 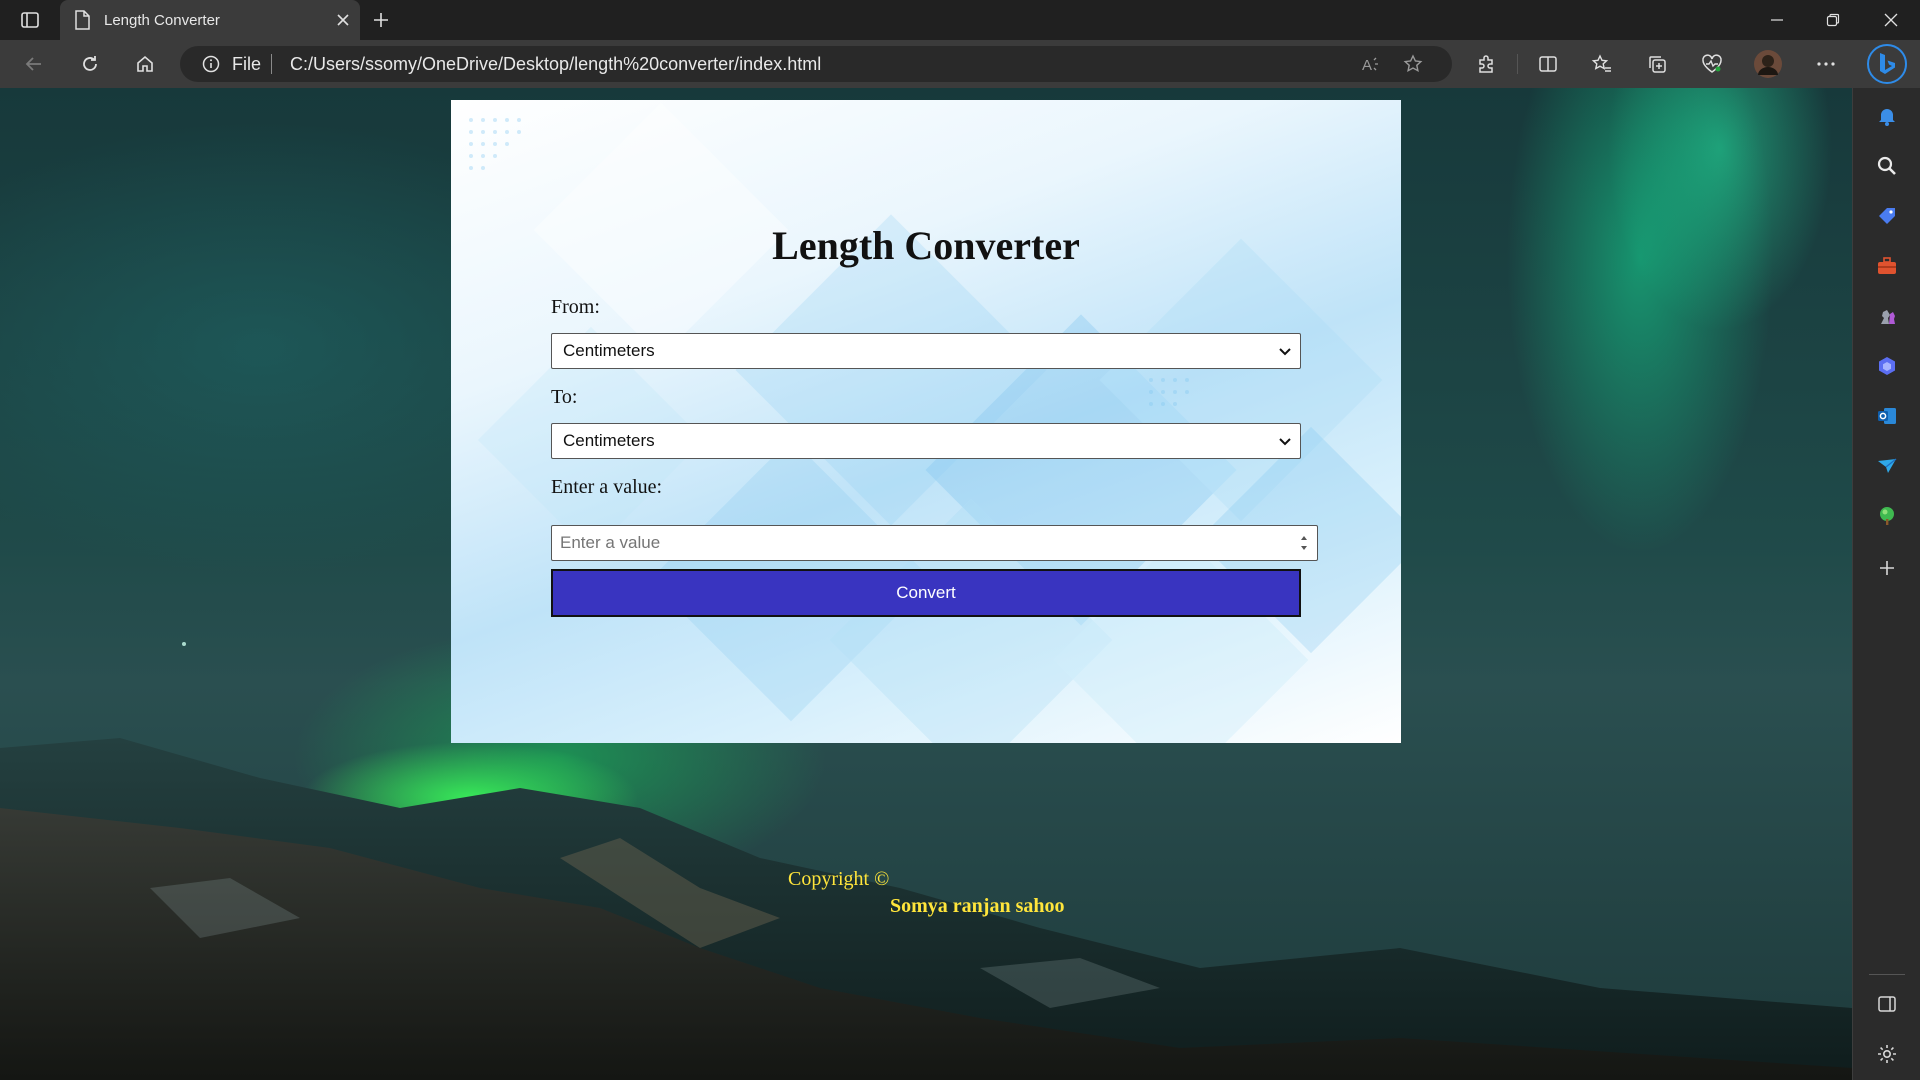 What do you see at coordinates (960, 20) in the screenshot?
I see `tab-strip: Length Converter` at bounding box center [960, 20].